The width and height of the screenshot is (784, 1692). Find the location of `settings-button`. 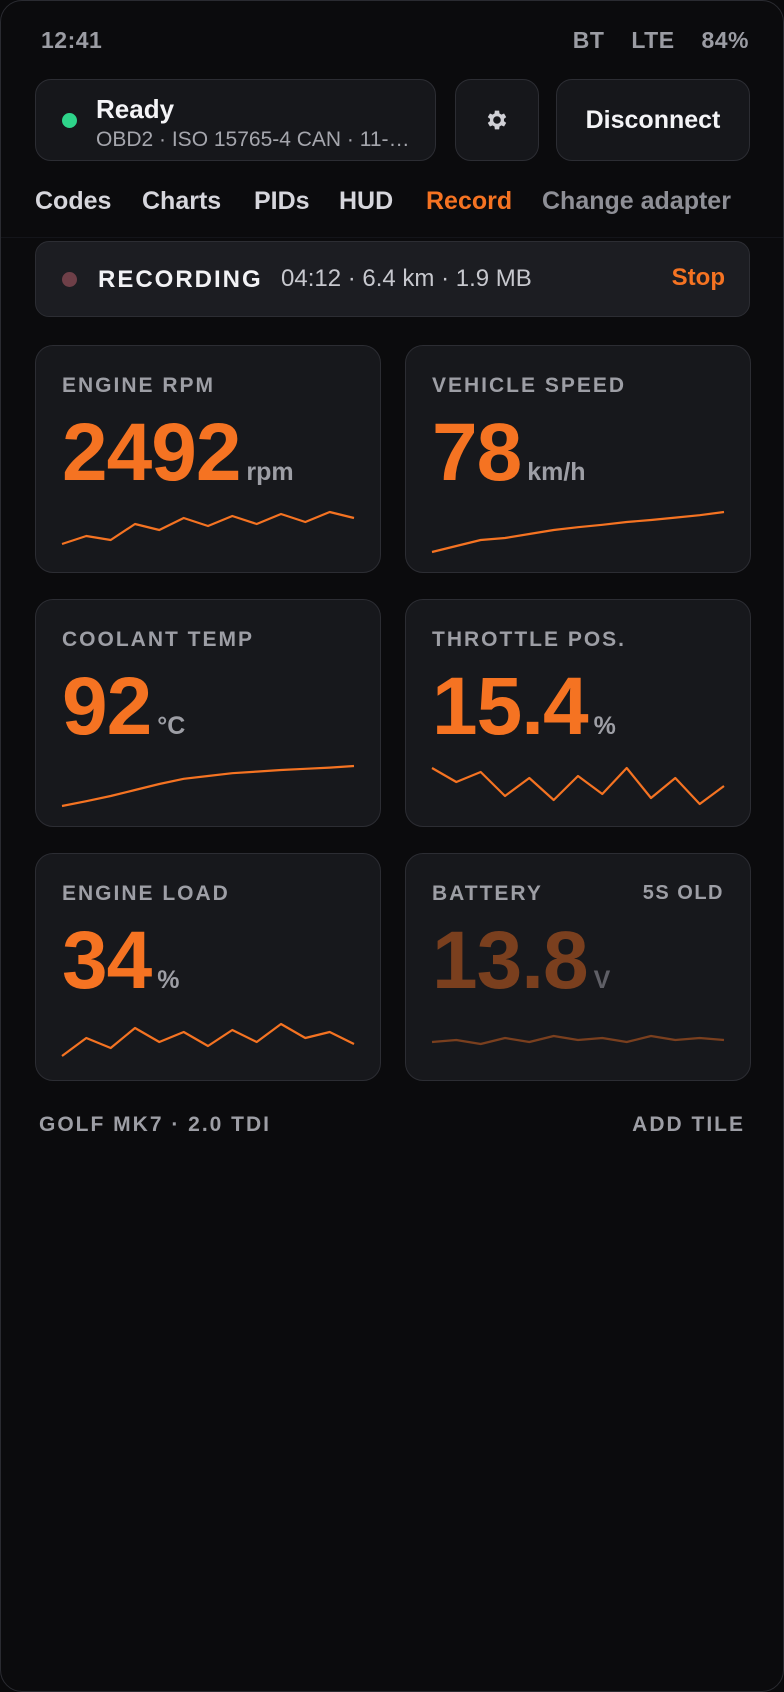

settings-button is located at coordinates (497, 120).